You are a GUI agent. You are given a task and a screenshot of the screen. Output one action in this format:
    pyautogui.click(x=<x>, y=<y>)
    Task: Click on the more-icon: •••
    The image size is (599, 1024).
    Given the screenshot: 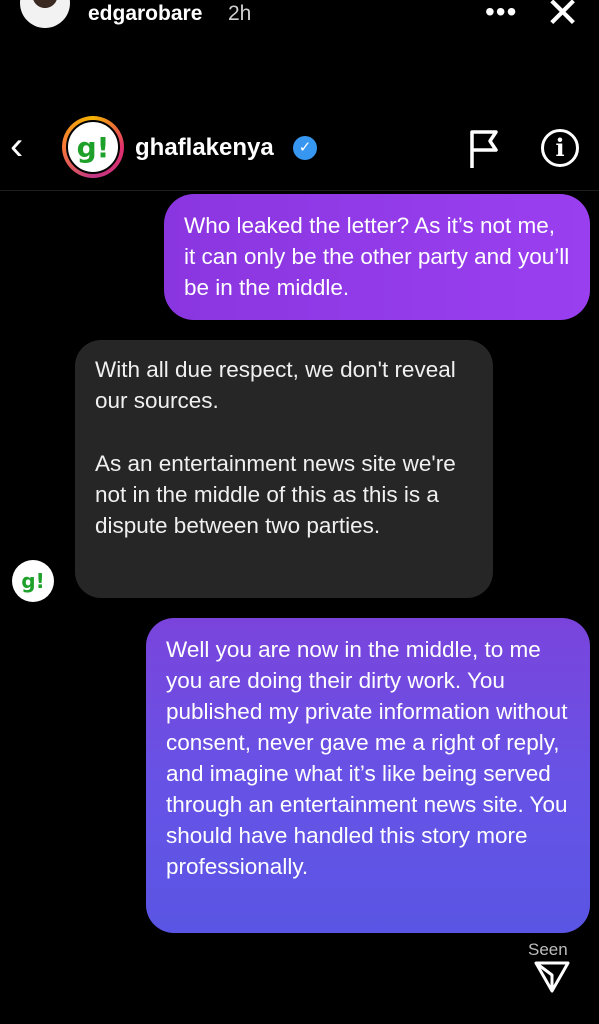 What is the action you would take?
    pyautogui.click(x=501, y=13)
    